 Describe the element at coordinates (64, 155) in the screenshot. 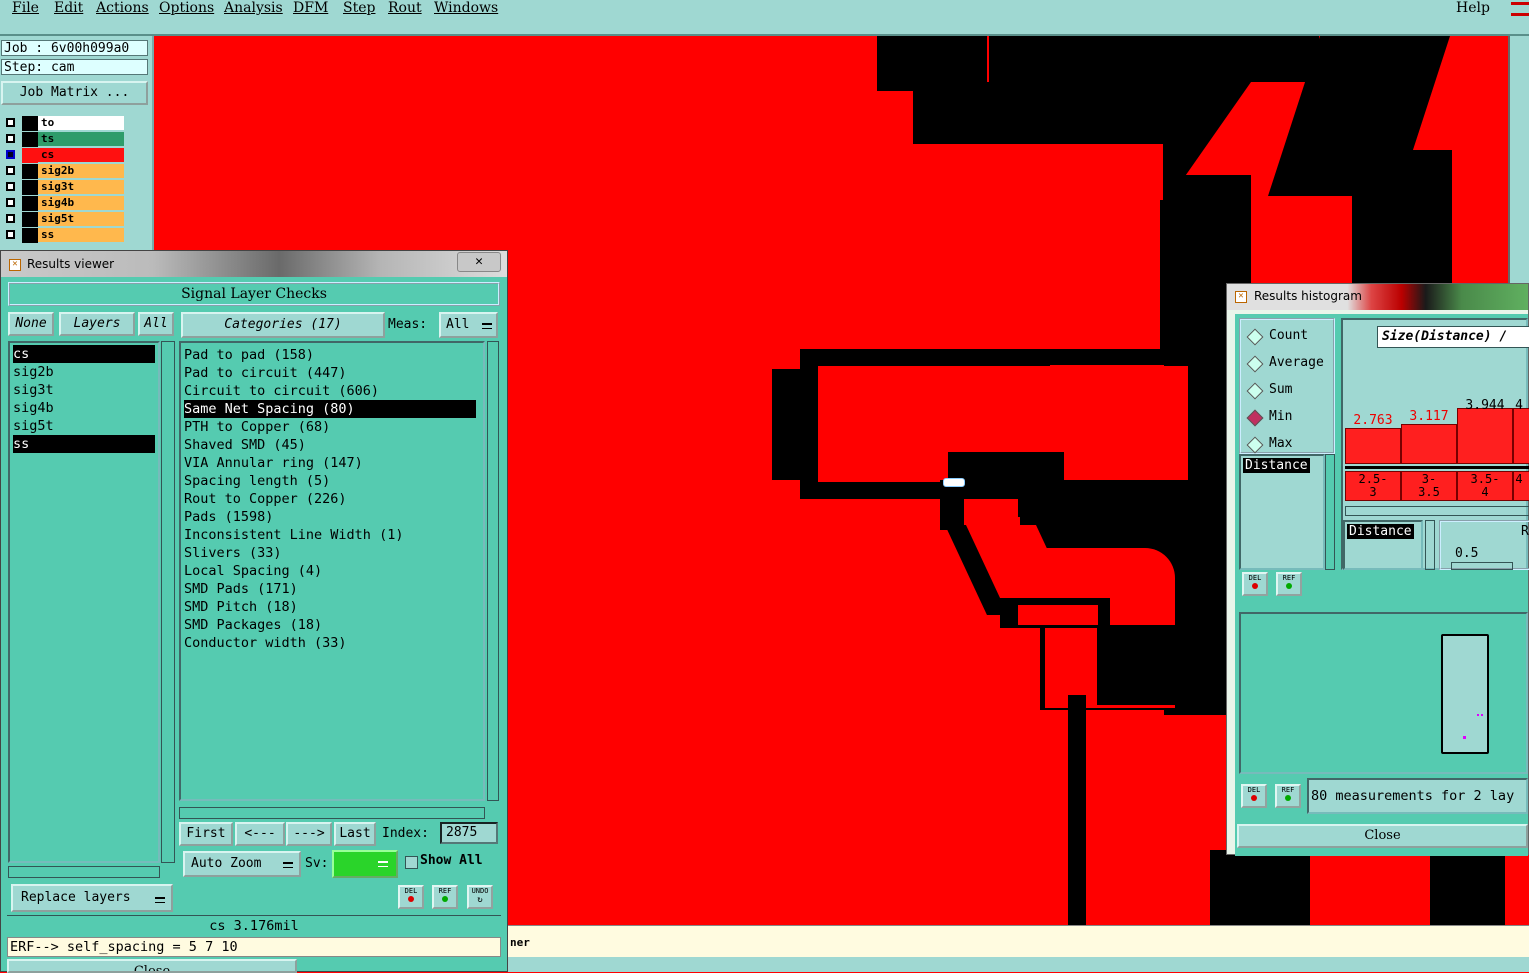

I see `layer-row-cs: cs` at that location.